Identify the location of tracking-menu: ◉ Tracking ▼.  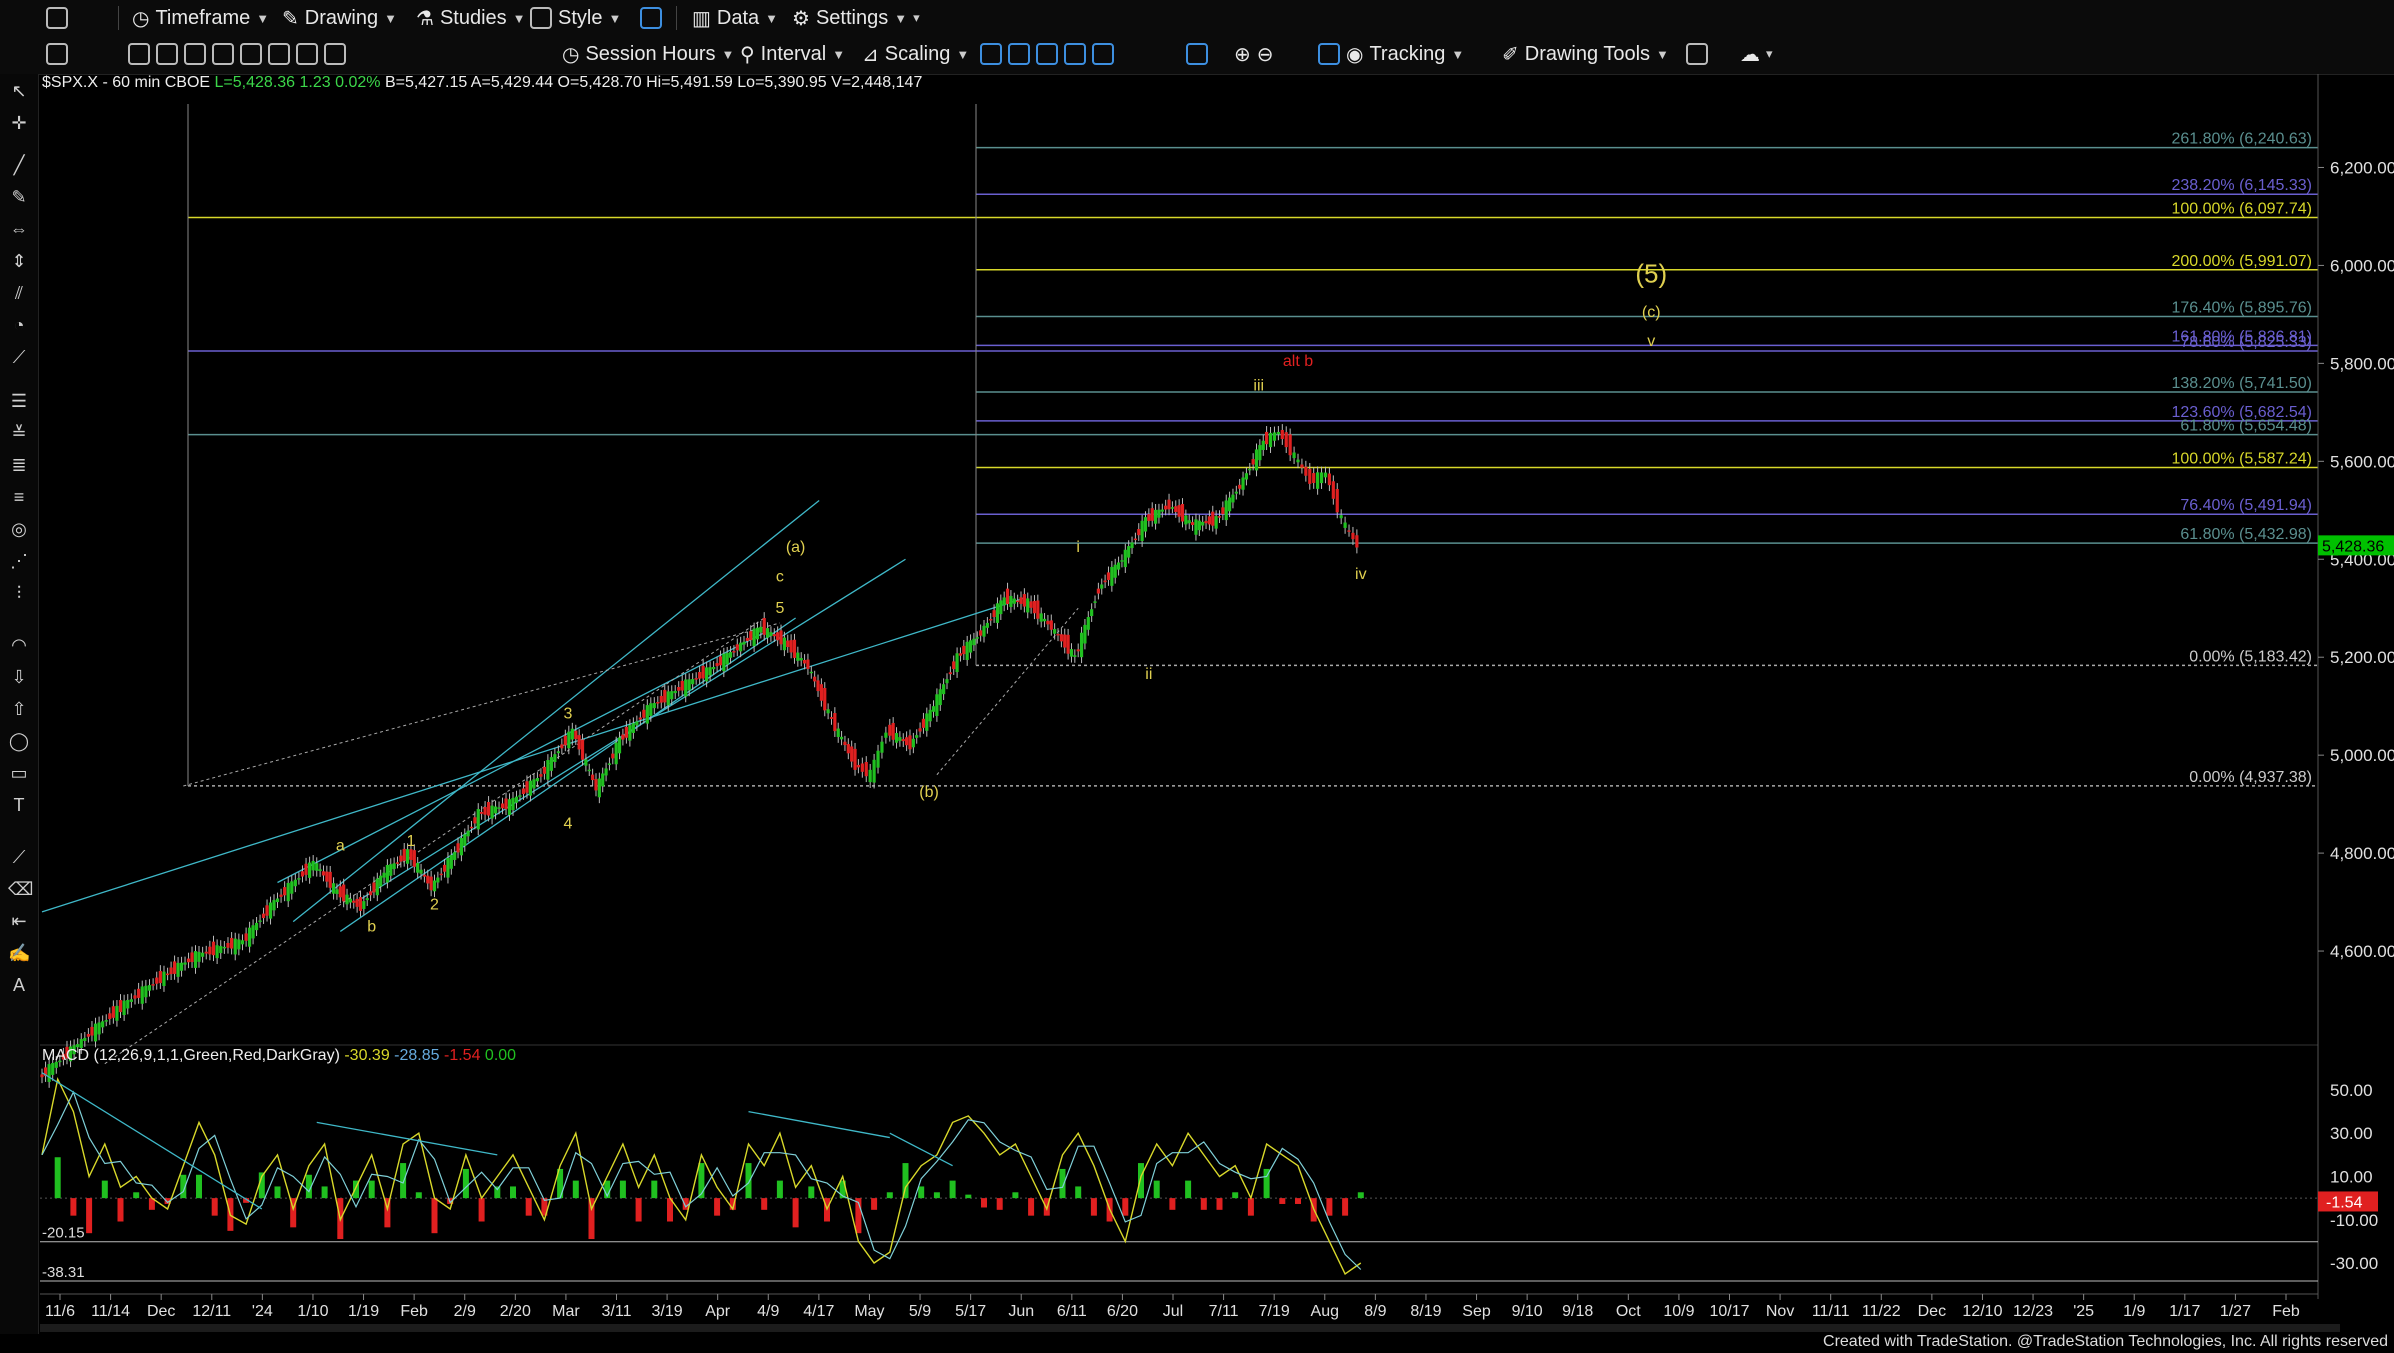
(1391, 54).